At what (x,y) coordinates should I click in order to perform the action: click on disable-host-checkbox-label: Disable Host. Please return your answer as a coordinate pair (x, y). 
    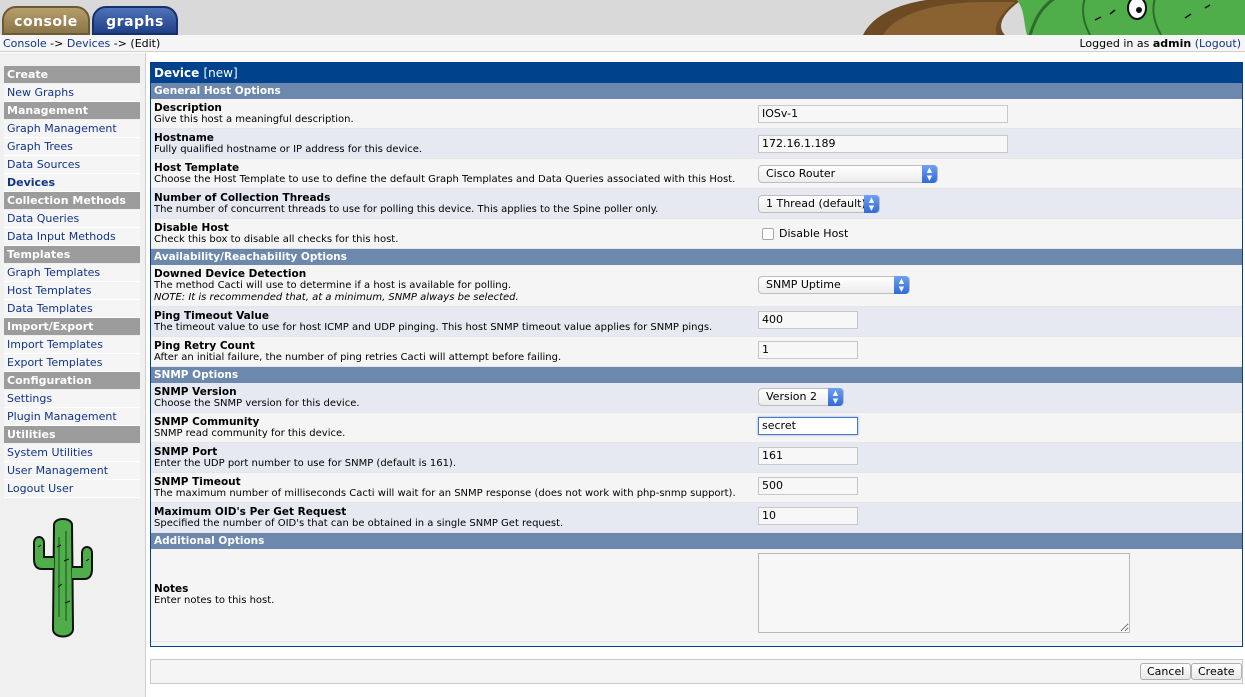
    Looking at the image, I should click on (813, 233).